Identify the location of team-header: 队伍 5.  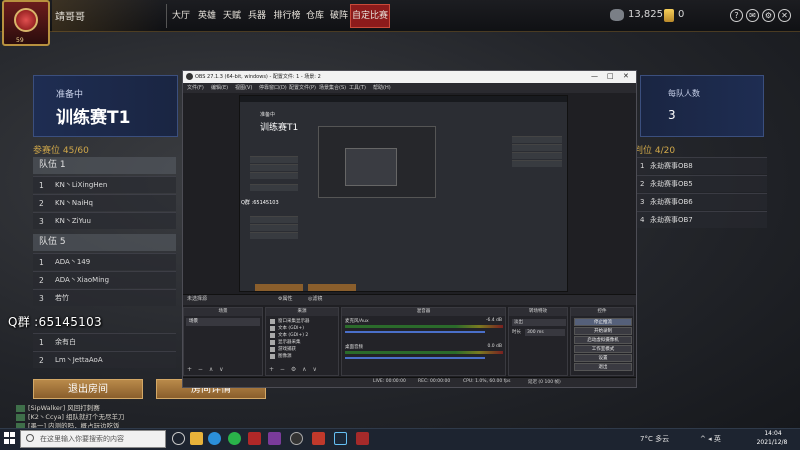
(104, 242).